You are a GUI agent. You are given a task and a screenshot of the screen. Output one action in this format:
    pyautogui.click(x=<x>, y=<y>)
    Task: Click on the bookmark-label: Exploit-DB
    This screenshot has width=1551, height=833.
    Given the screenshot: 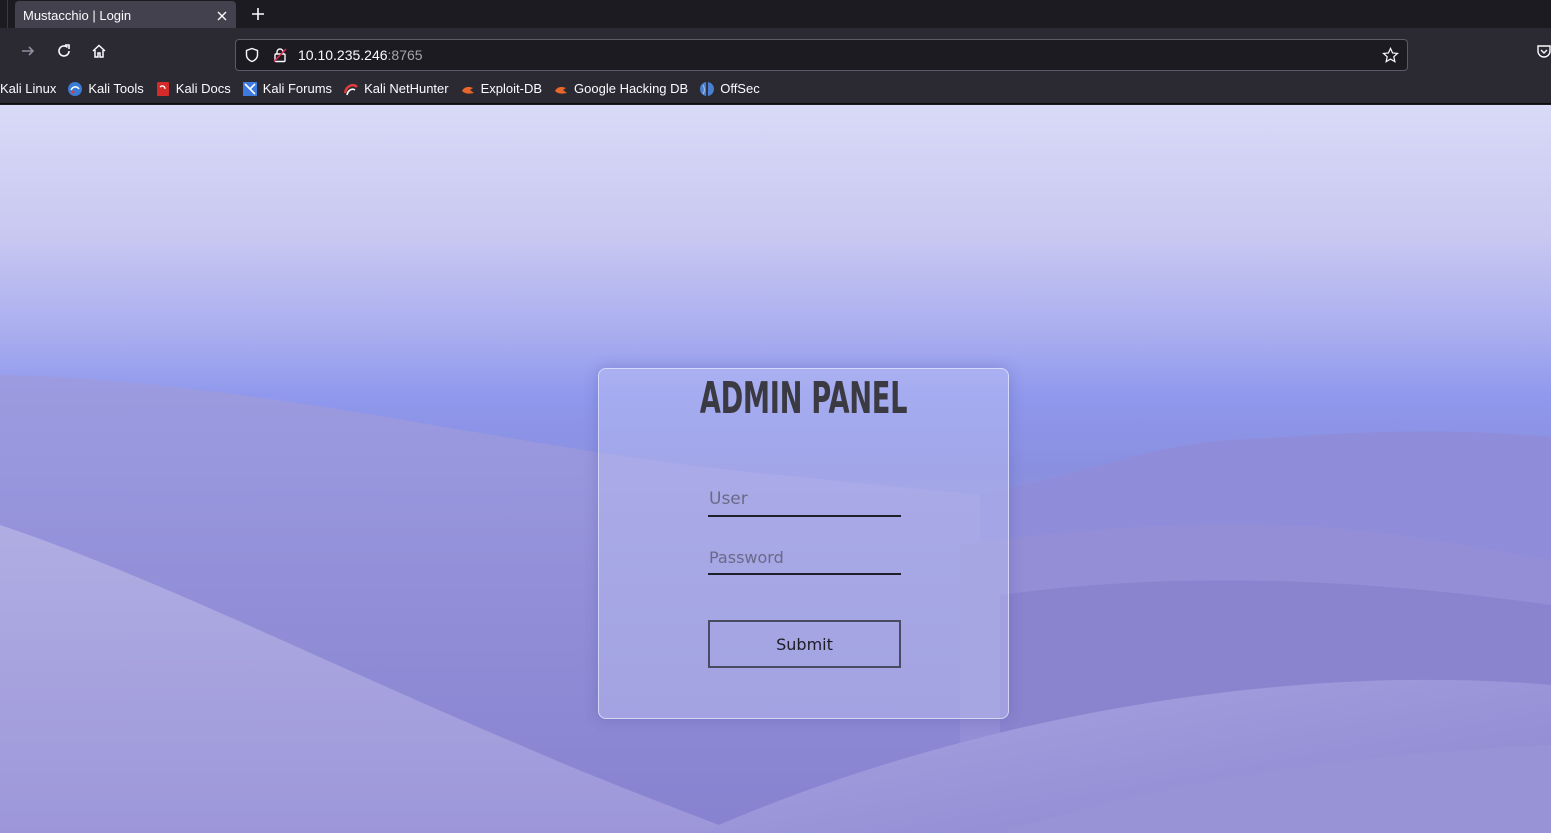 What is the action you would take?
    pyautogui.click(x=511, y=88)
    